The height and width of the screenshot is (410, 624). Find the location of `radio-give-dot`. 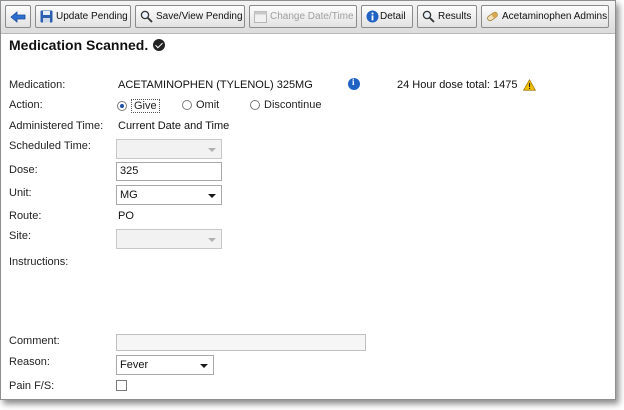

radio-give-dot is located at coordinates (122, 106).